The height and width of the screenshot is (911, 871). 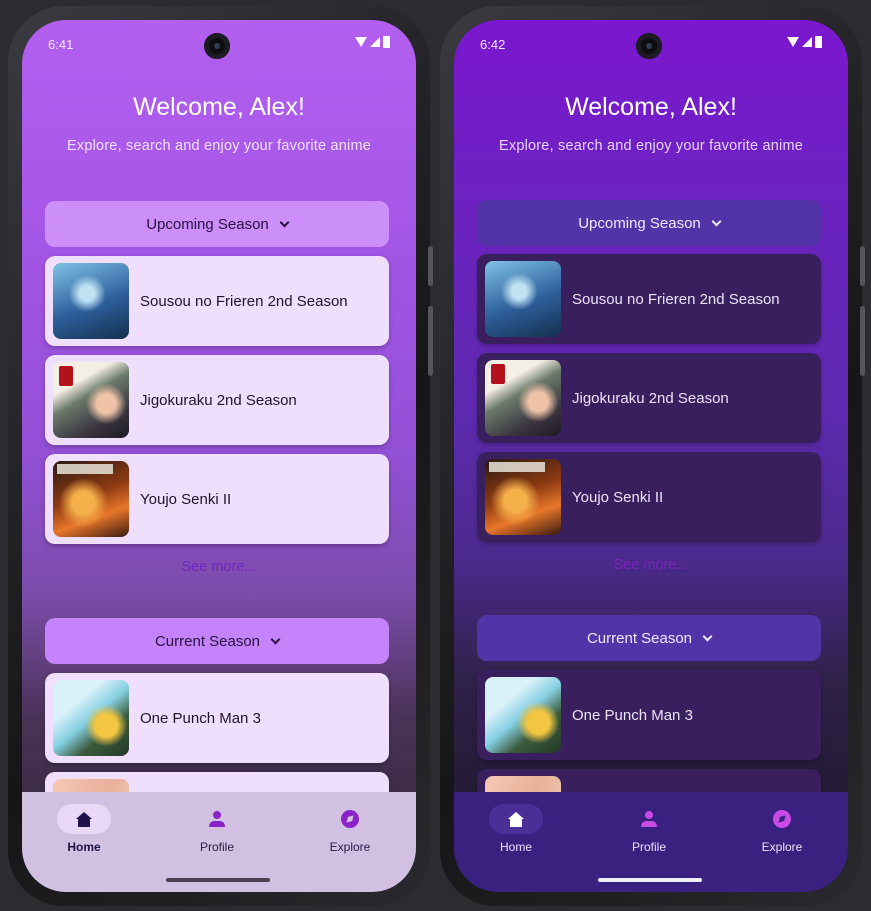 I want to click on status-time: 6:42, so click(x=493, y=44).